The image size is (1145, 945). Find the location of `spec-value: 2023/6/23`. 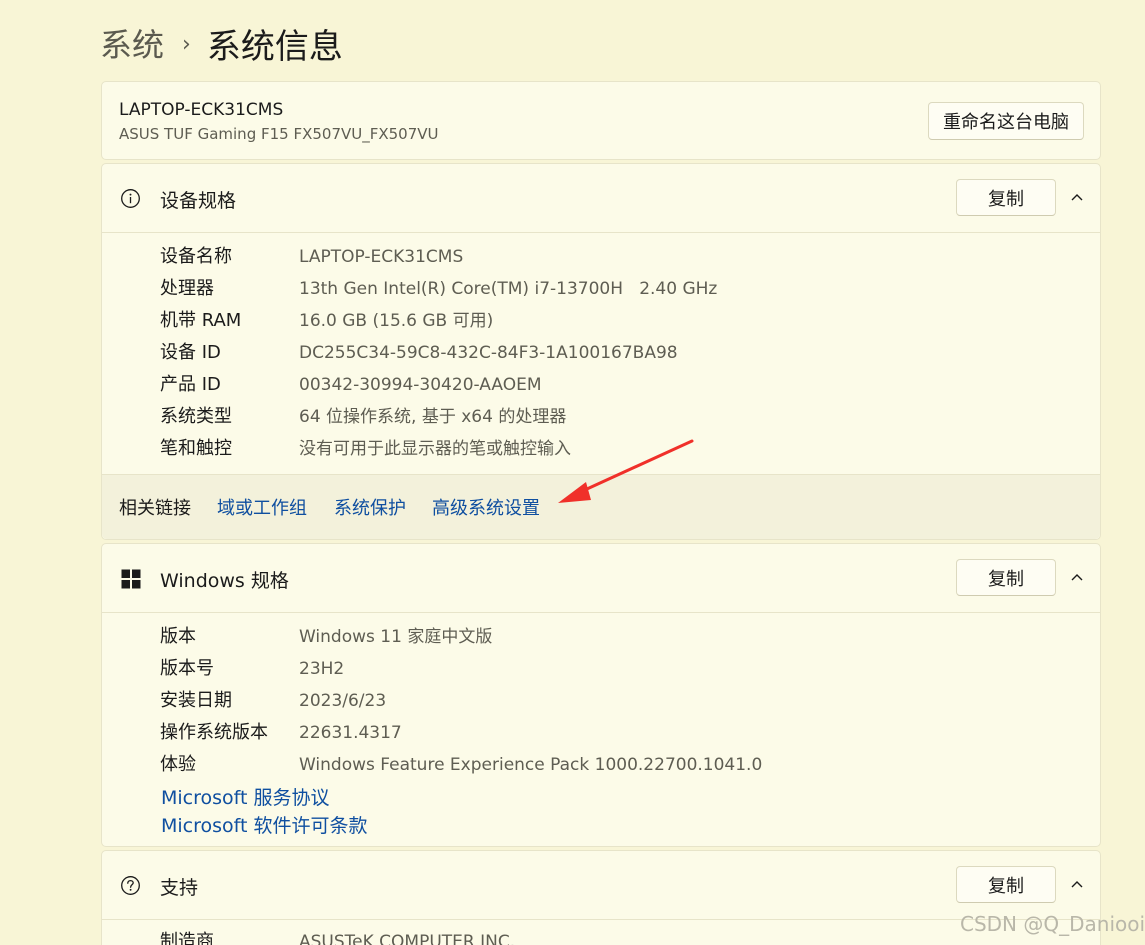

spec-value: 2023/6/23 is located at coordinates (342, 701).